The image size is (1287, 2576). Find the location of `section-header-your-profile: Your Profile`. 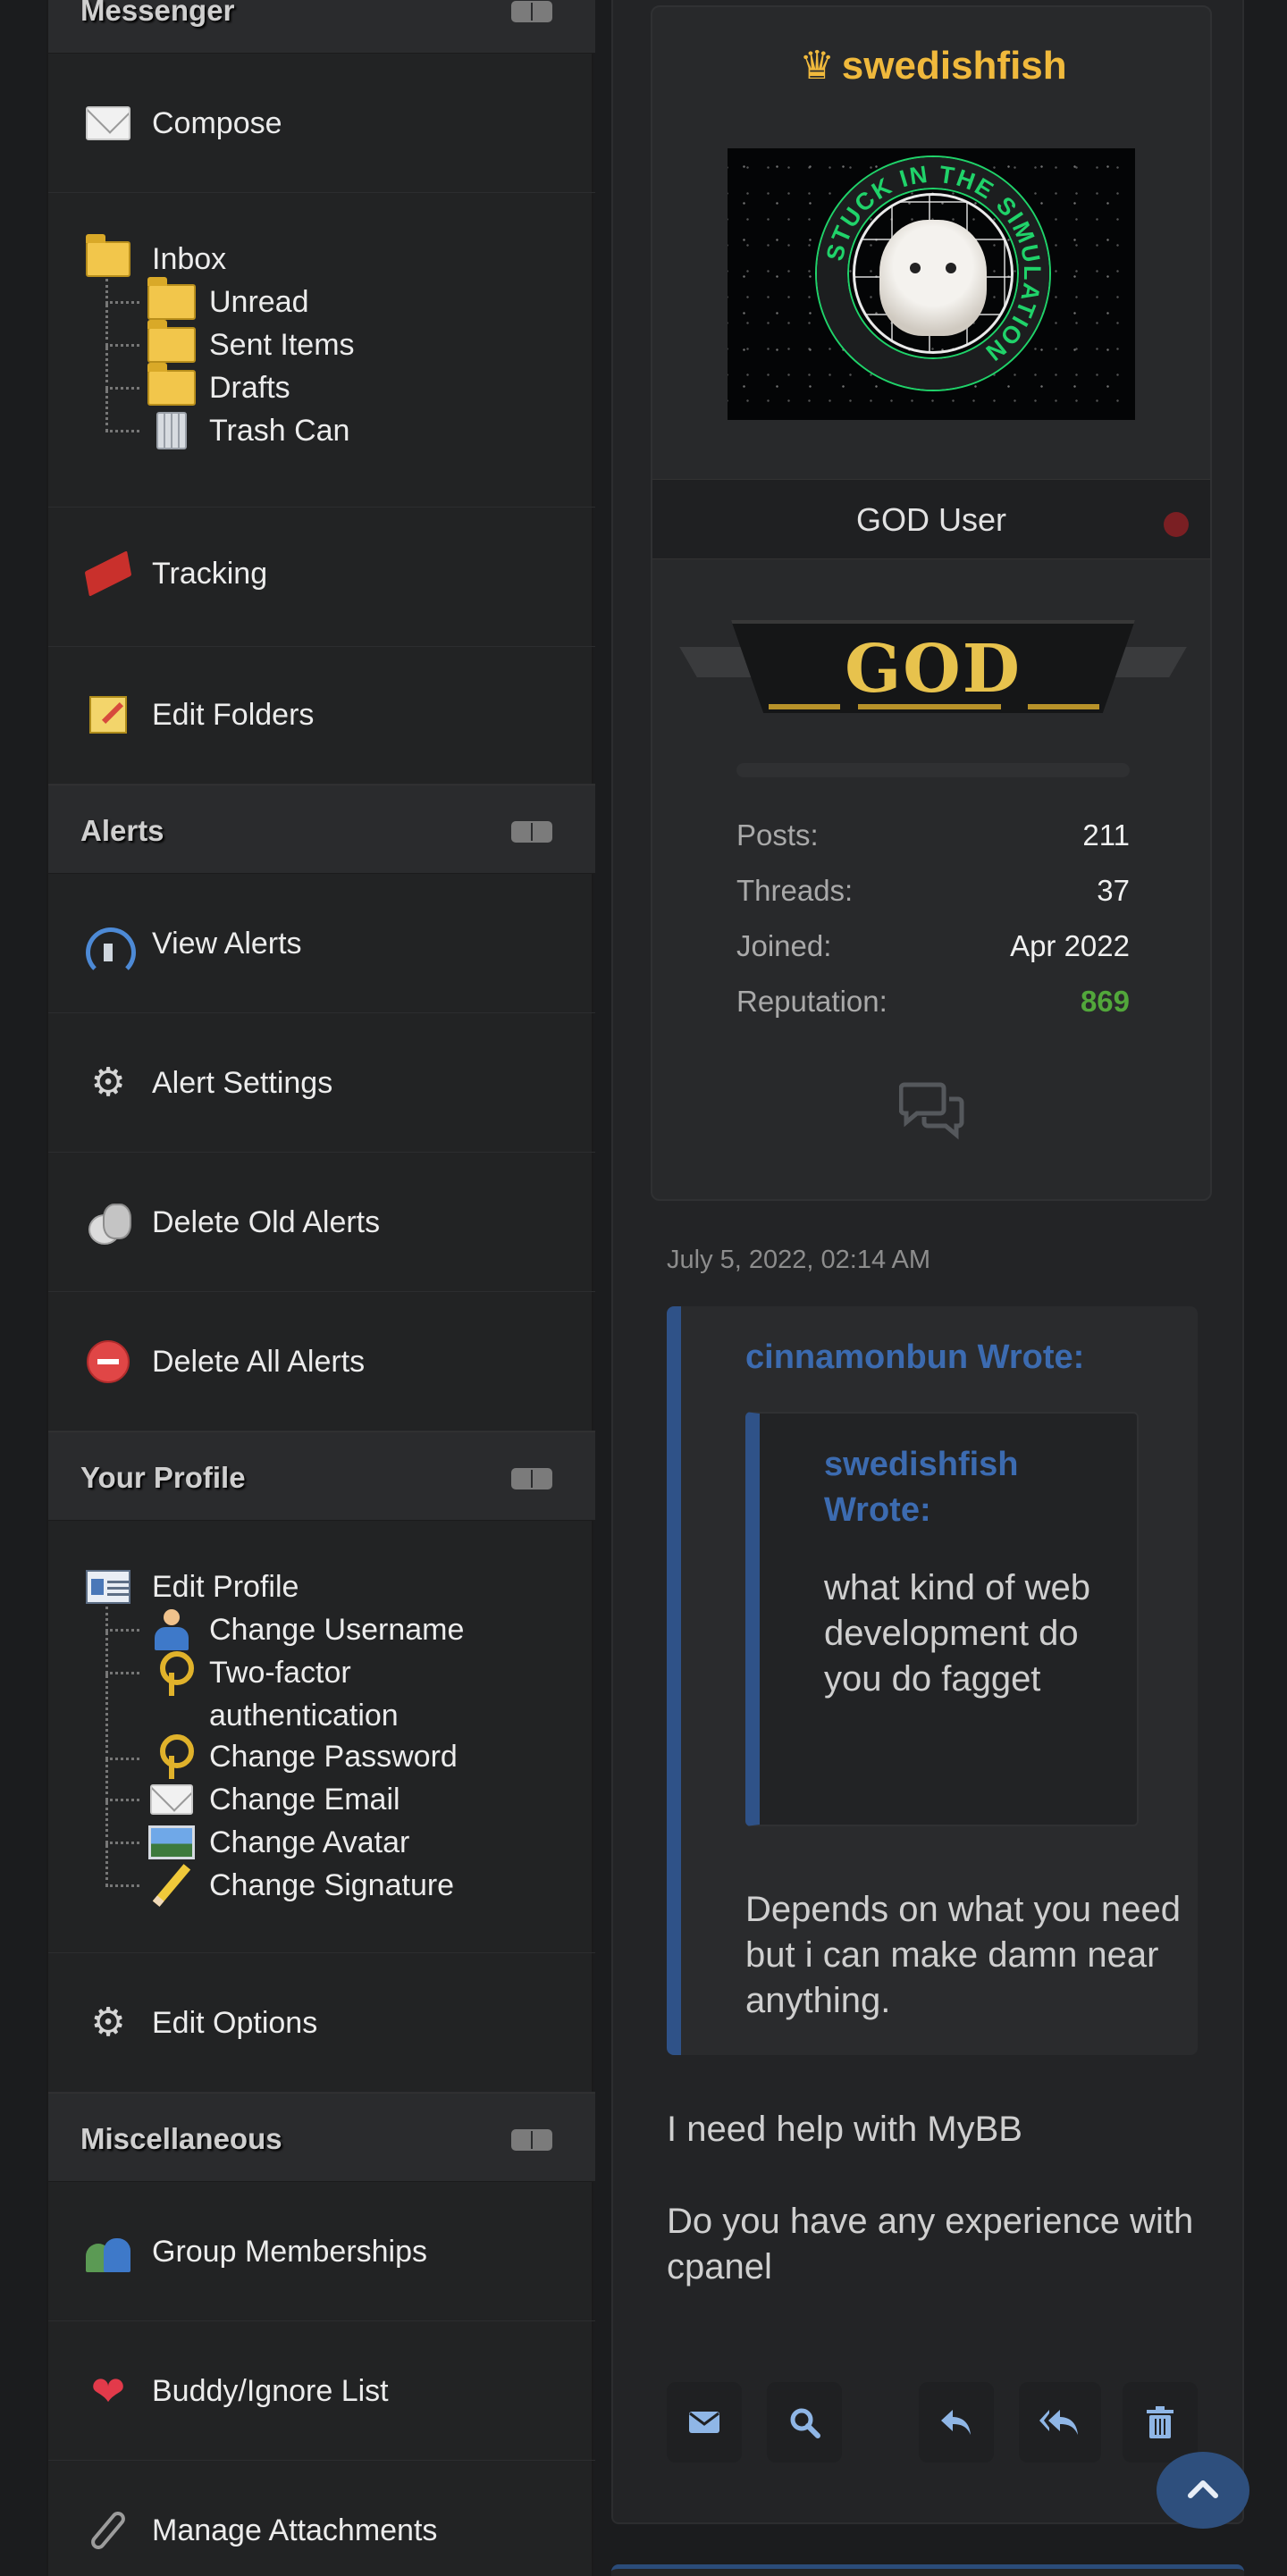

section-header-your-profile: Your Profile is located at coordinates (321, 1476).